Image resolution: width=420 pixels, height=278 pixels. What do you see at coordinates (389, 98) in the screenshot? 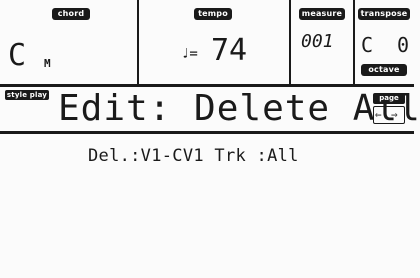
I see `page-label: page` at bounding box center [389, 98].